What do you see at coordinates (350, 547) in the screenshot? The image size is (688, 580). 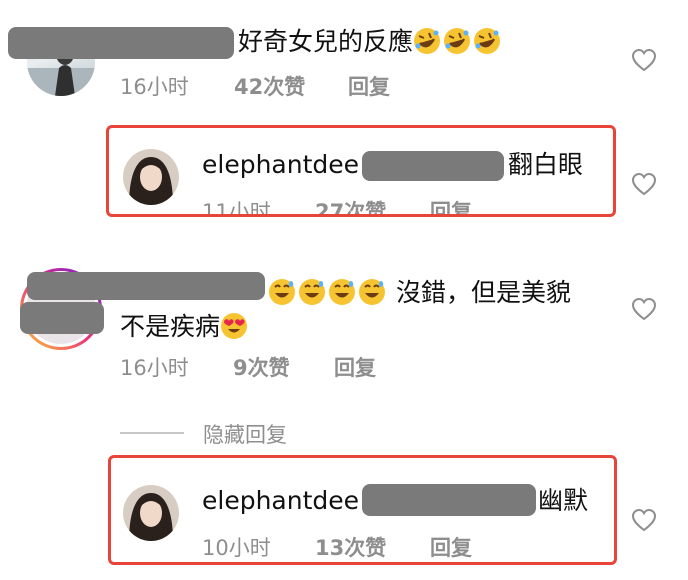 I see `reply-like-count: 13次赞` at bounding box center [350, 547].